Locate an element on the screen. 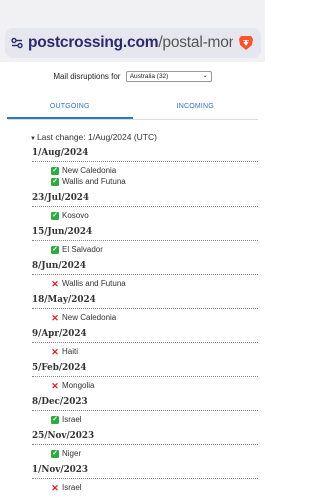  entry-date: 8/Jun/2024 is located at coordinates (145, 268).